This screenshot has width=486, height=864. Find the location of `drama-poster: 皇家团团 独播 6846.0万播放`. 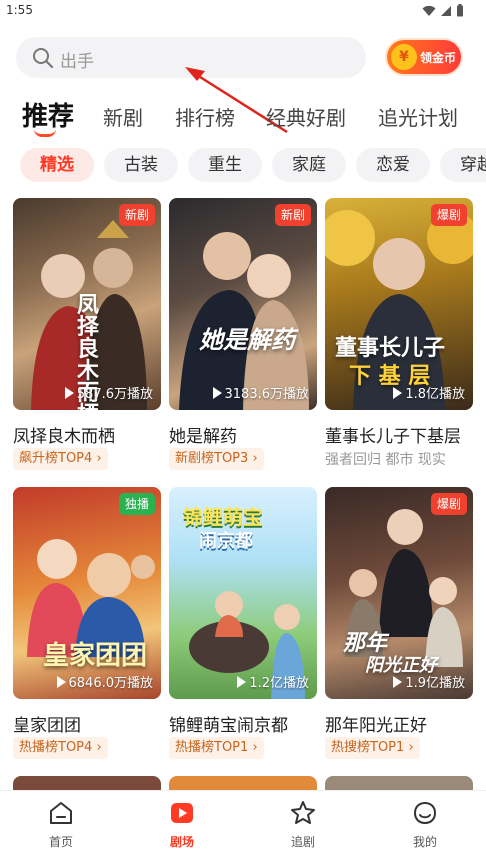

drama-poster: 皇家团团 独播 6846.0万播放 is located at coordinates (87, 593).